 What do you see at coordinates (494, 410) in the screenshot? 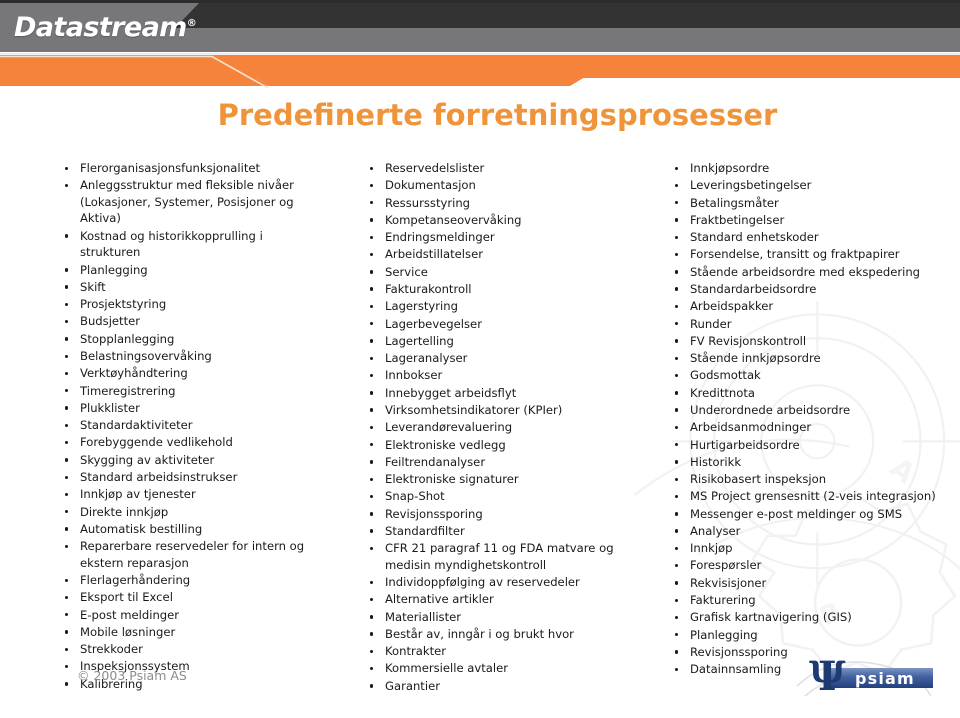
I see `bullet-item: Virksomhetsindikatorer (KPIer)` at bounding box center [494, 410].